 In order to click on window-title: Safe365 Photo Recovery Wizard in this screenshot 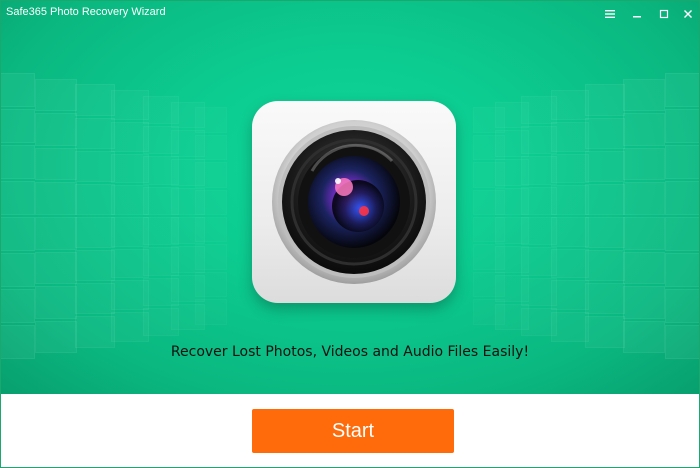, I will do `click(86, 12)`.